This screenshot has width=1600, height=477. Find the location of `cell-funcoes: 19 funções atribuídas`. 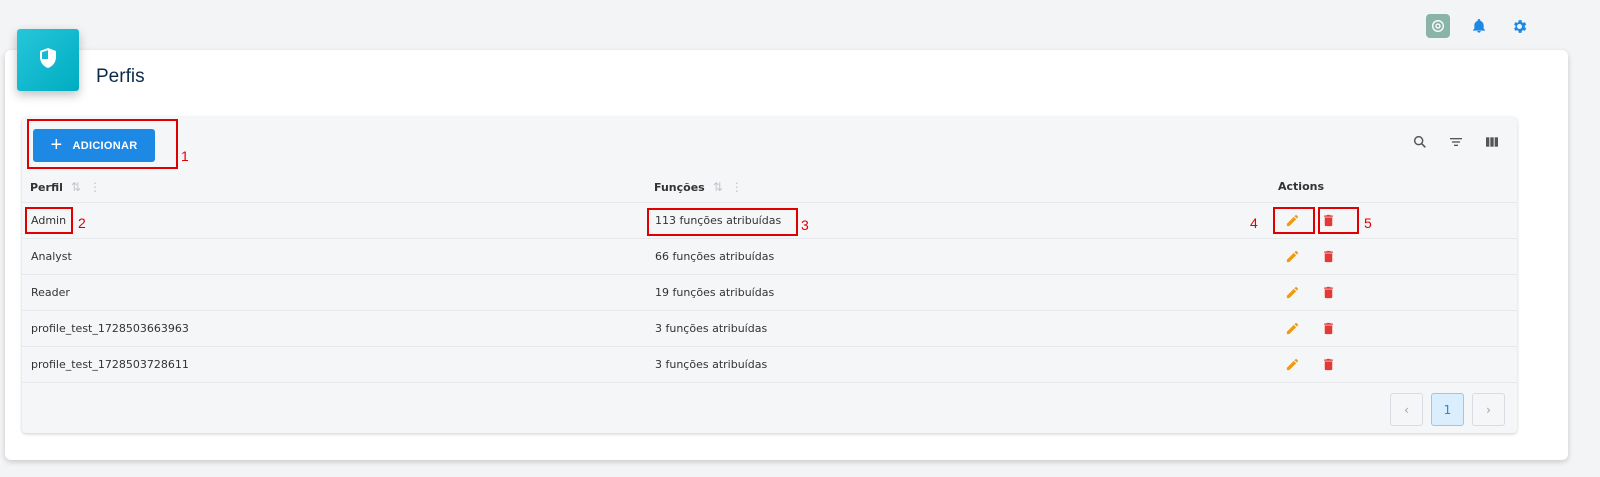

cell-funcoes: 19 funções atribuídas is located at coordinates (715, 292).